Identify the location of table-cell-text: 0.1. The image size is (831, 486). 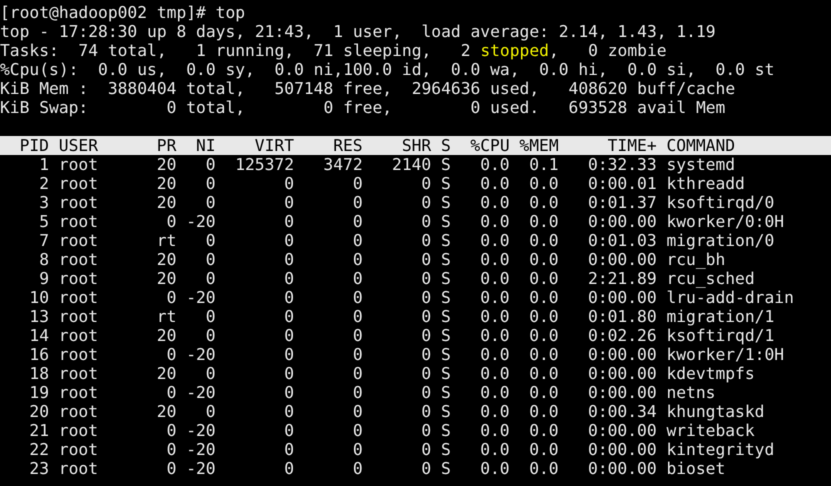
(543, 164).